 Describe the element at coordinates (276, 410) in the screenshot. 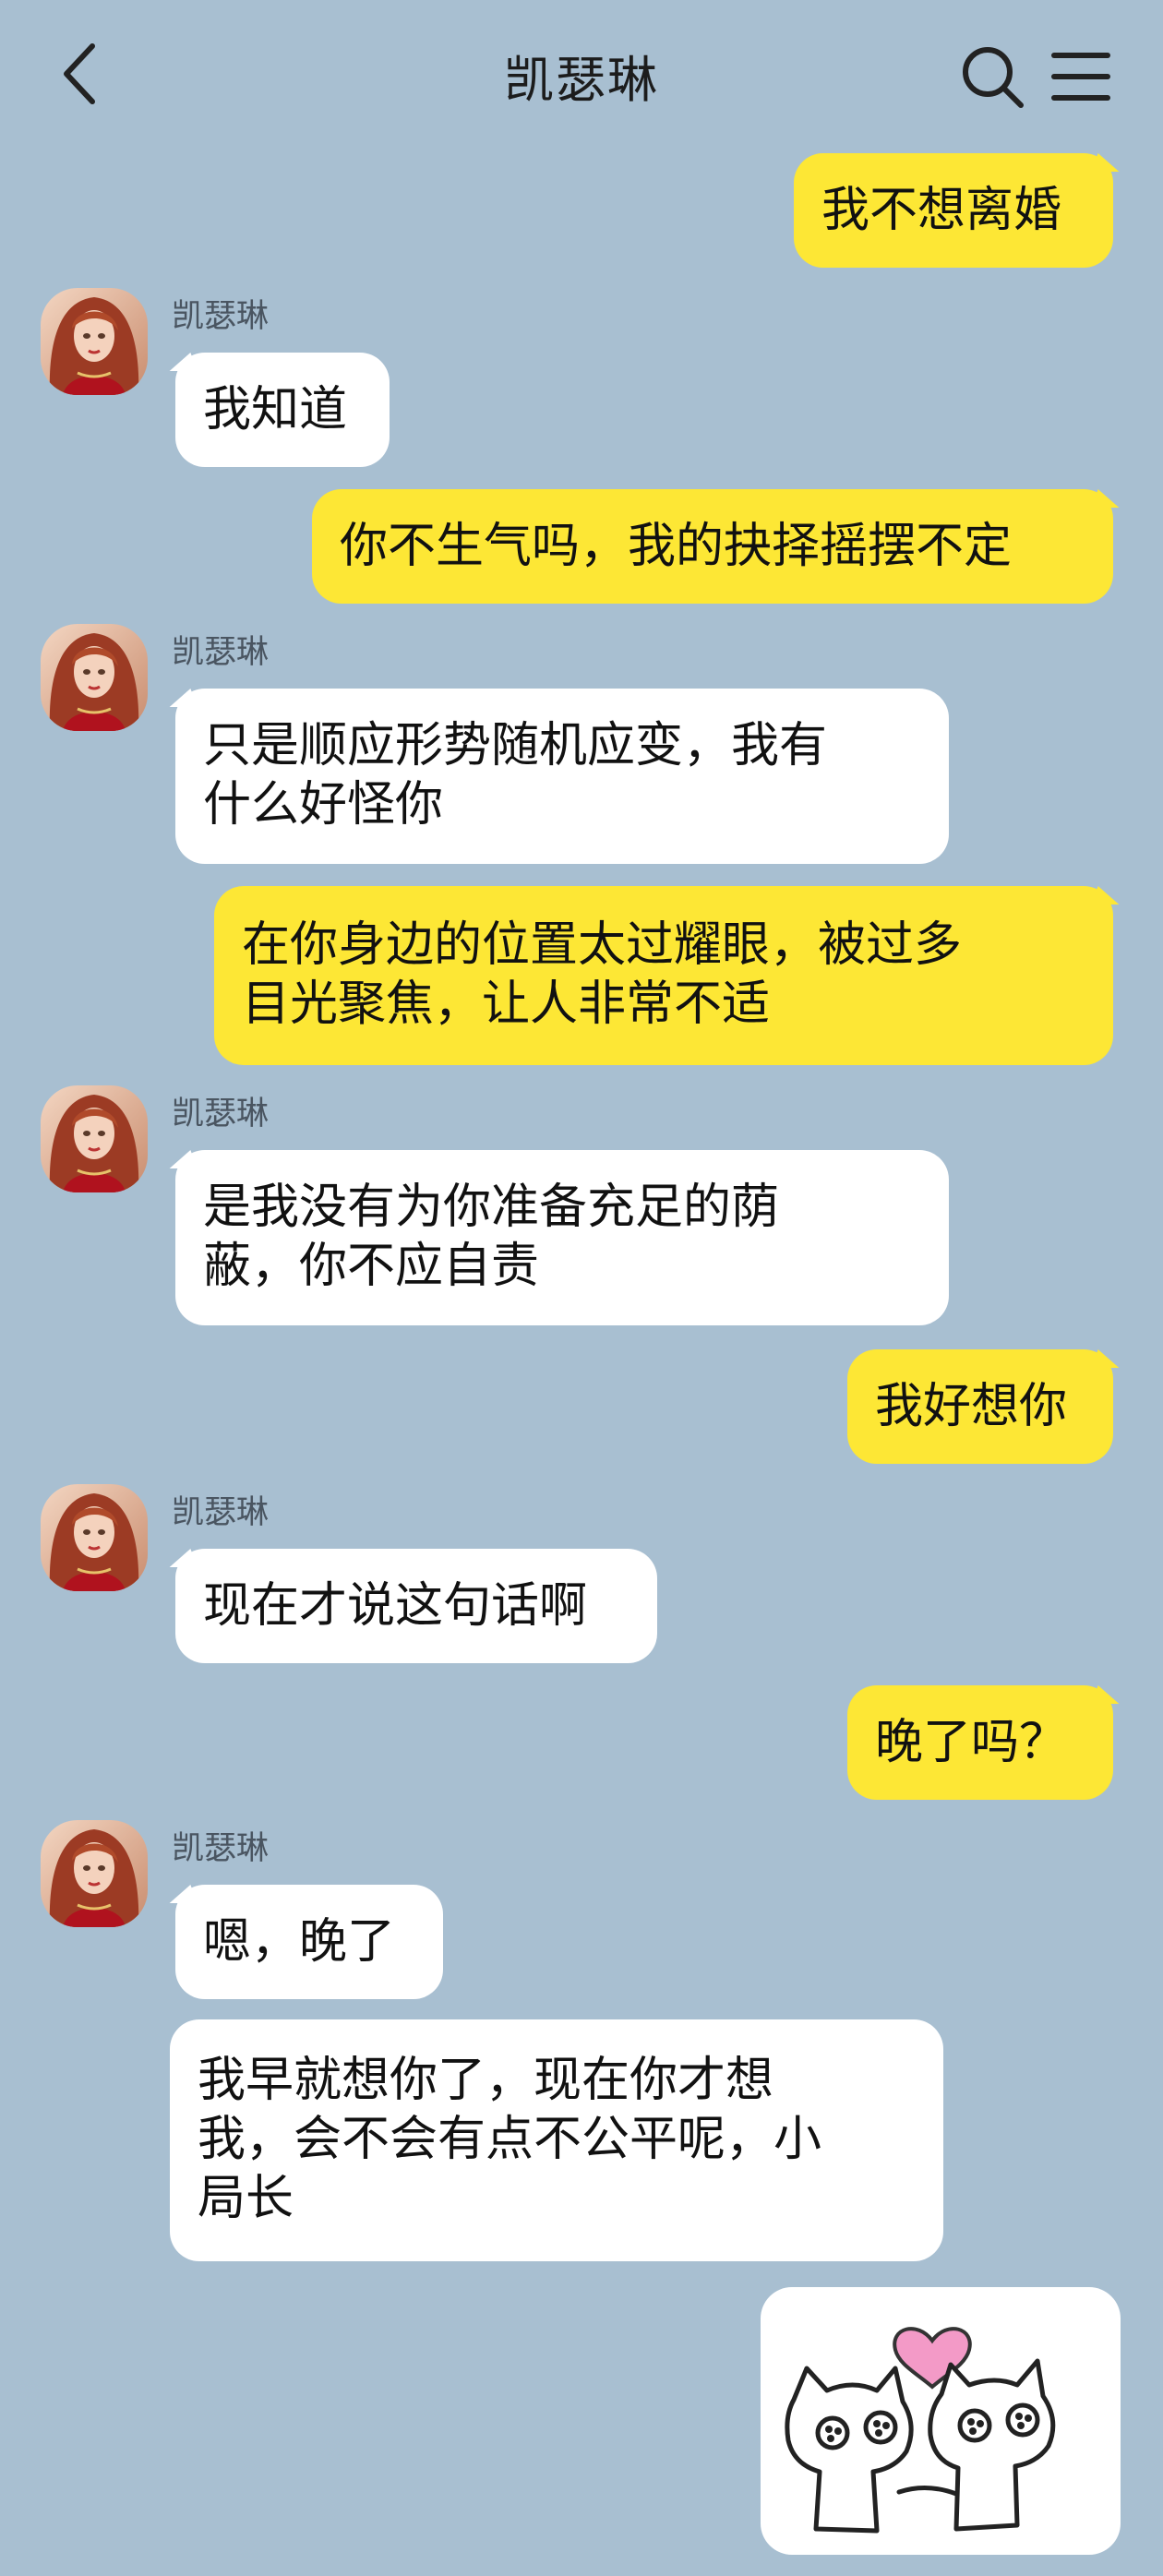

I see `message-text: 我知道` at that location.